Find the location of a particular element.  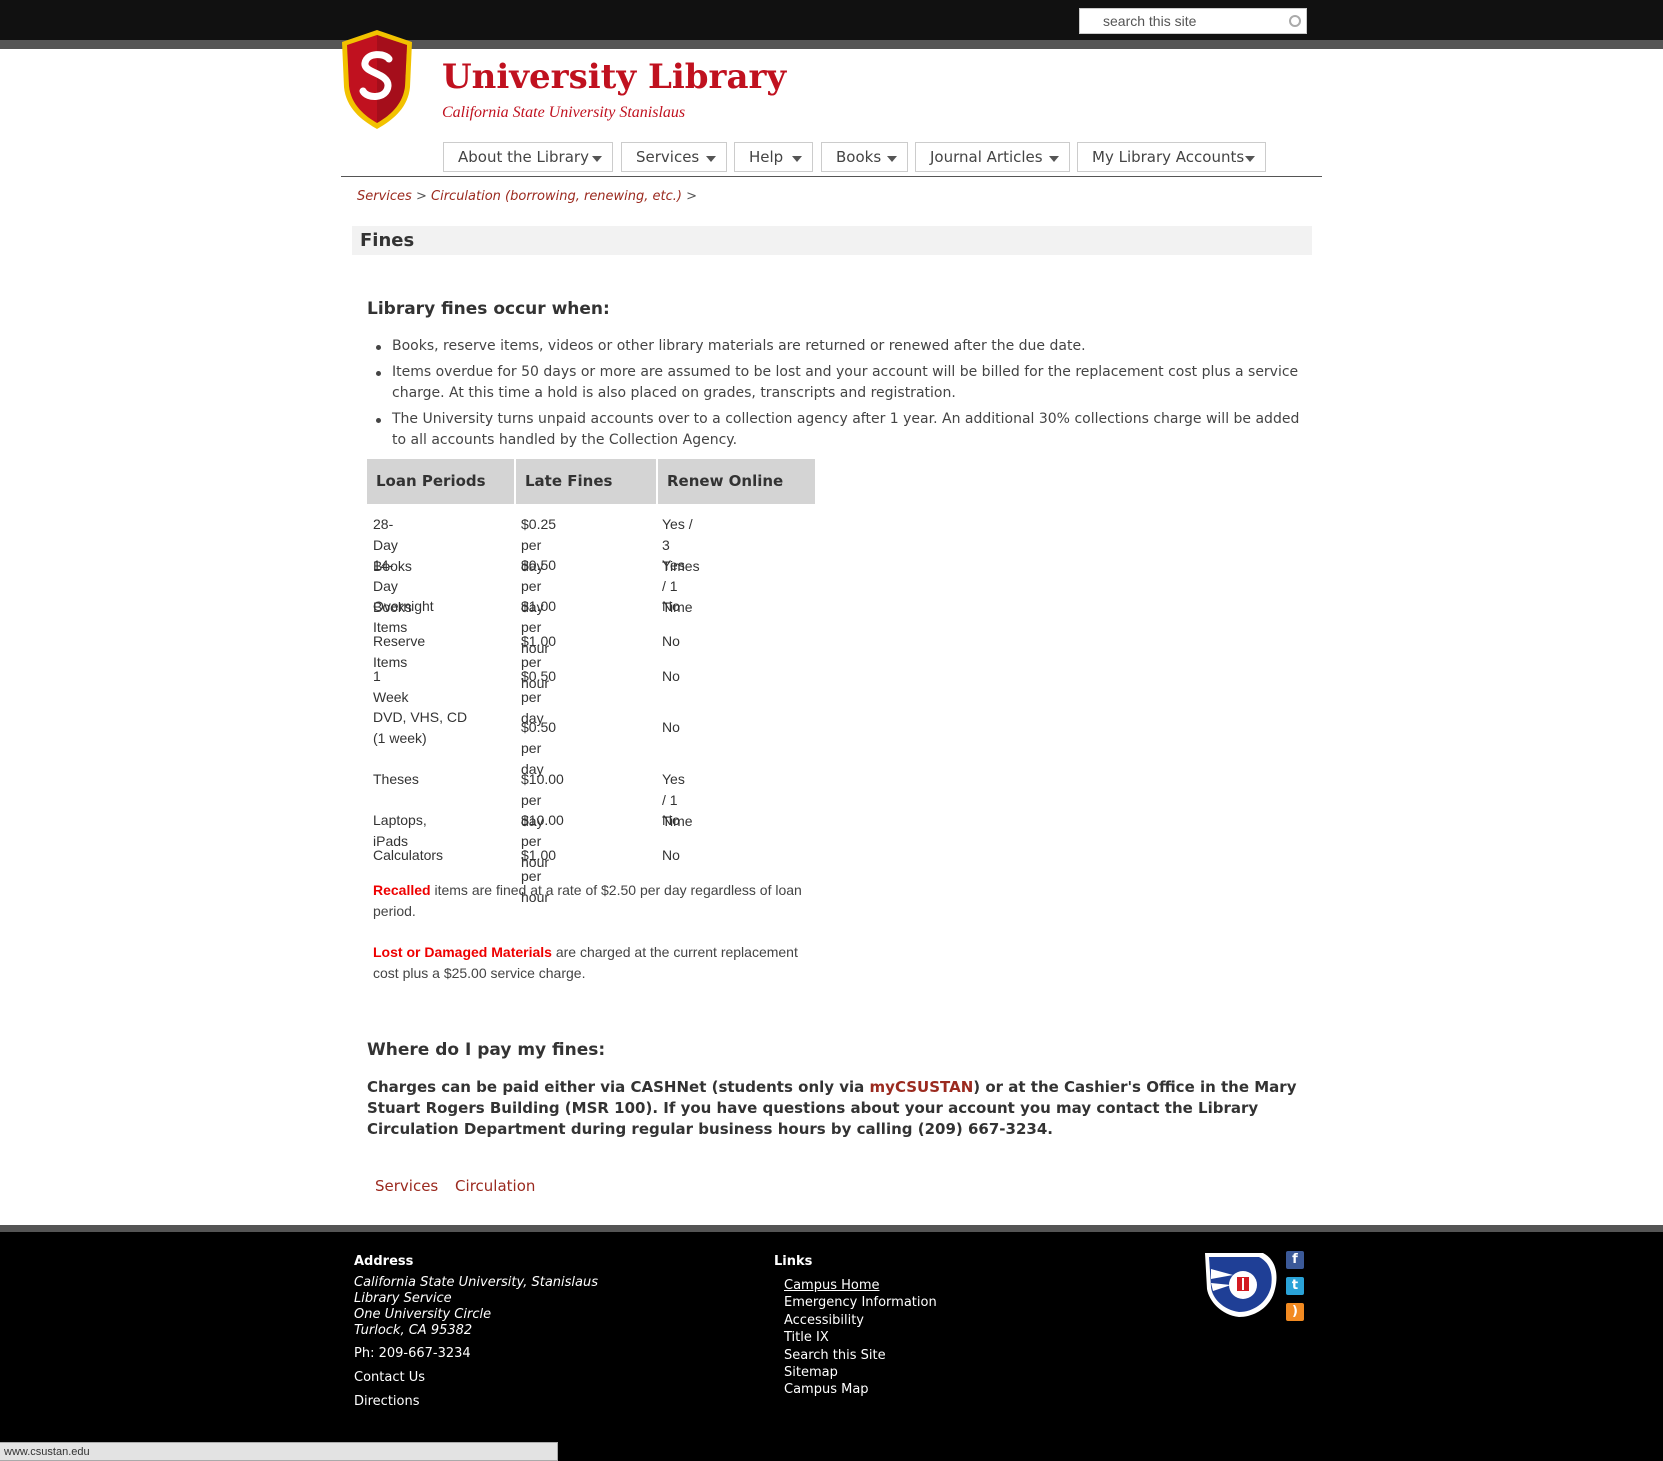

nav-label: Services is located at coordinates (668, 157).